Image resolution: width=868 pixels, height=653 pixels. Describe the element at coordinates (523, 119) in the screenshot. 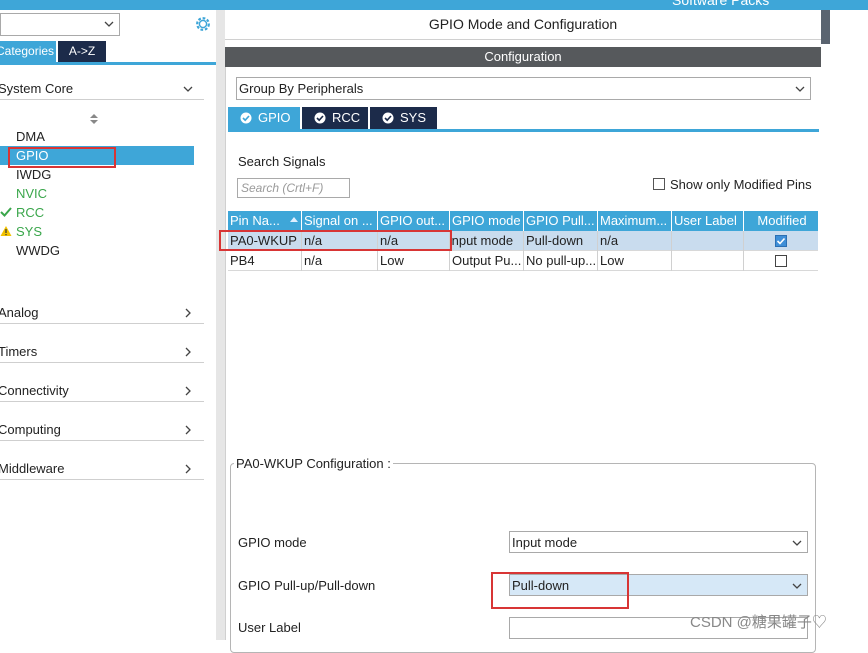

I see `peripheral-tabs: GPIO RCC SYS` at that location.